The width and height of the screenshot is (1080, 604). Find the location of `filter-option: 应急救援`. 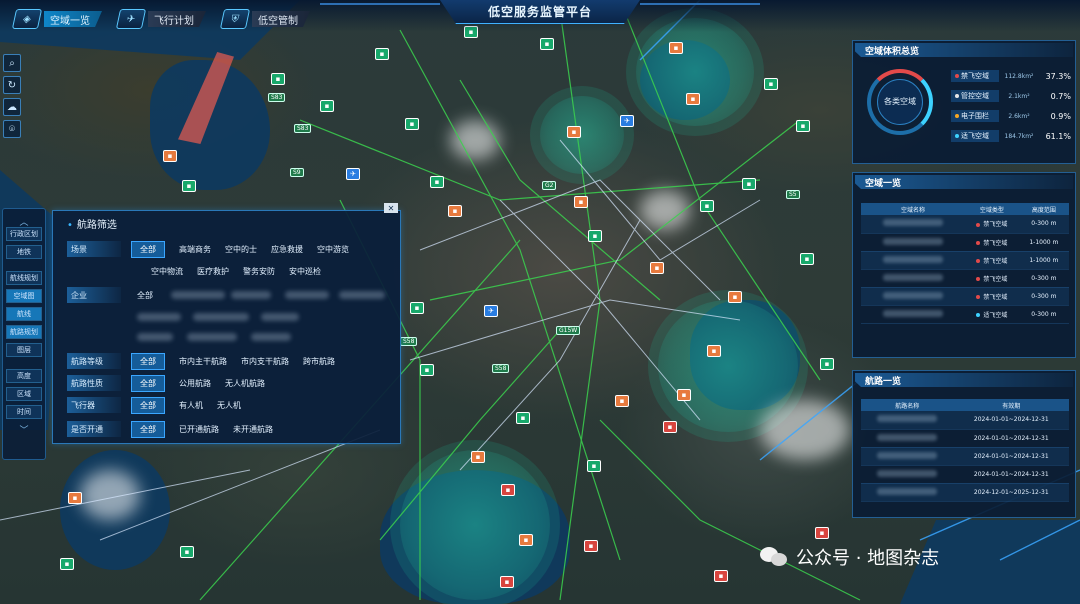

filter-option: 应急救援 is located at coordinates (287, 249).